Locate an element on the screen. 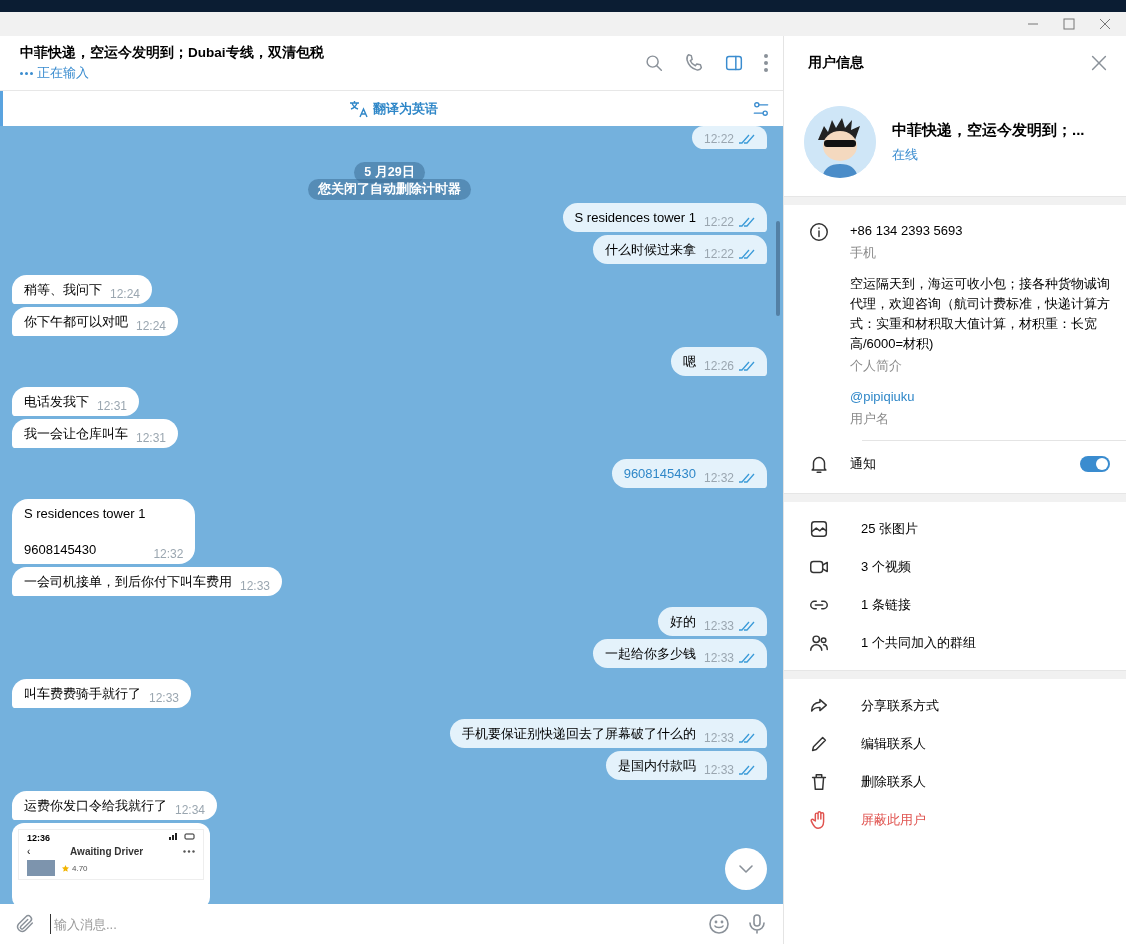 This screenshot has height=944, width=1126. message-text: 是国内付款吗 is located at coordinates (656, 766).